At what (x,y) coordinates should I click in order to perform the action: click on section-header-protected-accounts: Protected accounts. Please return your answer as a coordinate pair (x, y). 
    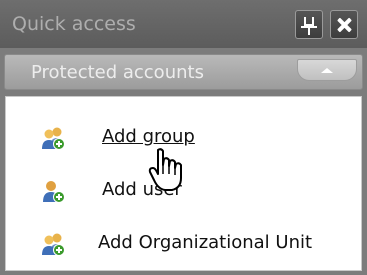
    Looking at the image, I should click on (183, 72).